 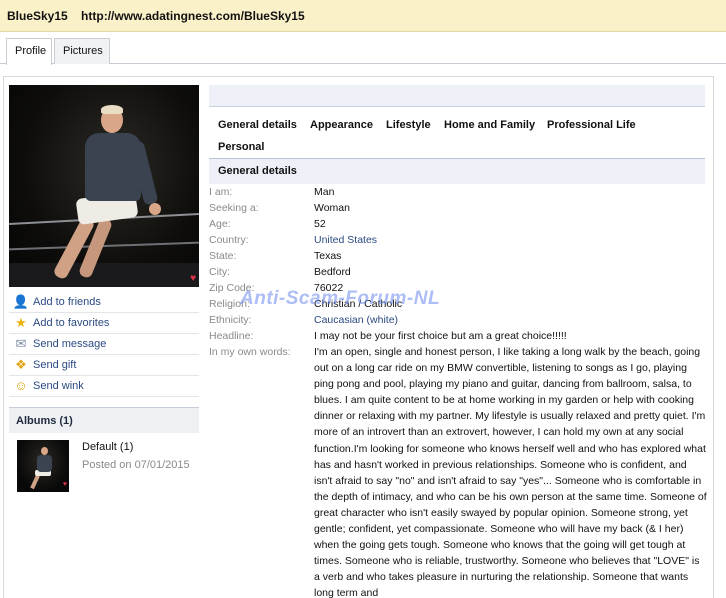 I want to click on detail-row-age: Age: 52, so click(x=458, y=224).